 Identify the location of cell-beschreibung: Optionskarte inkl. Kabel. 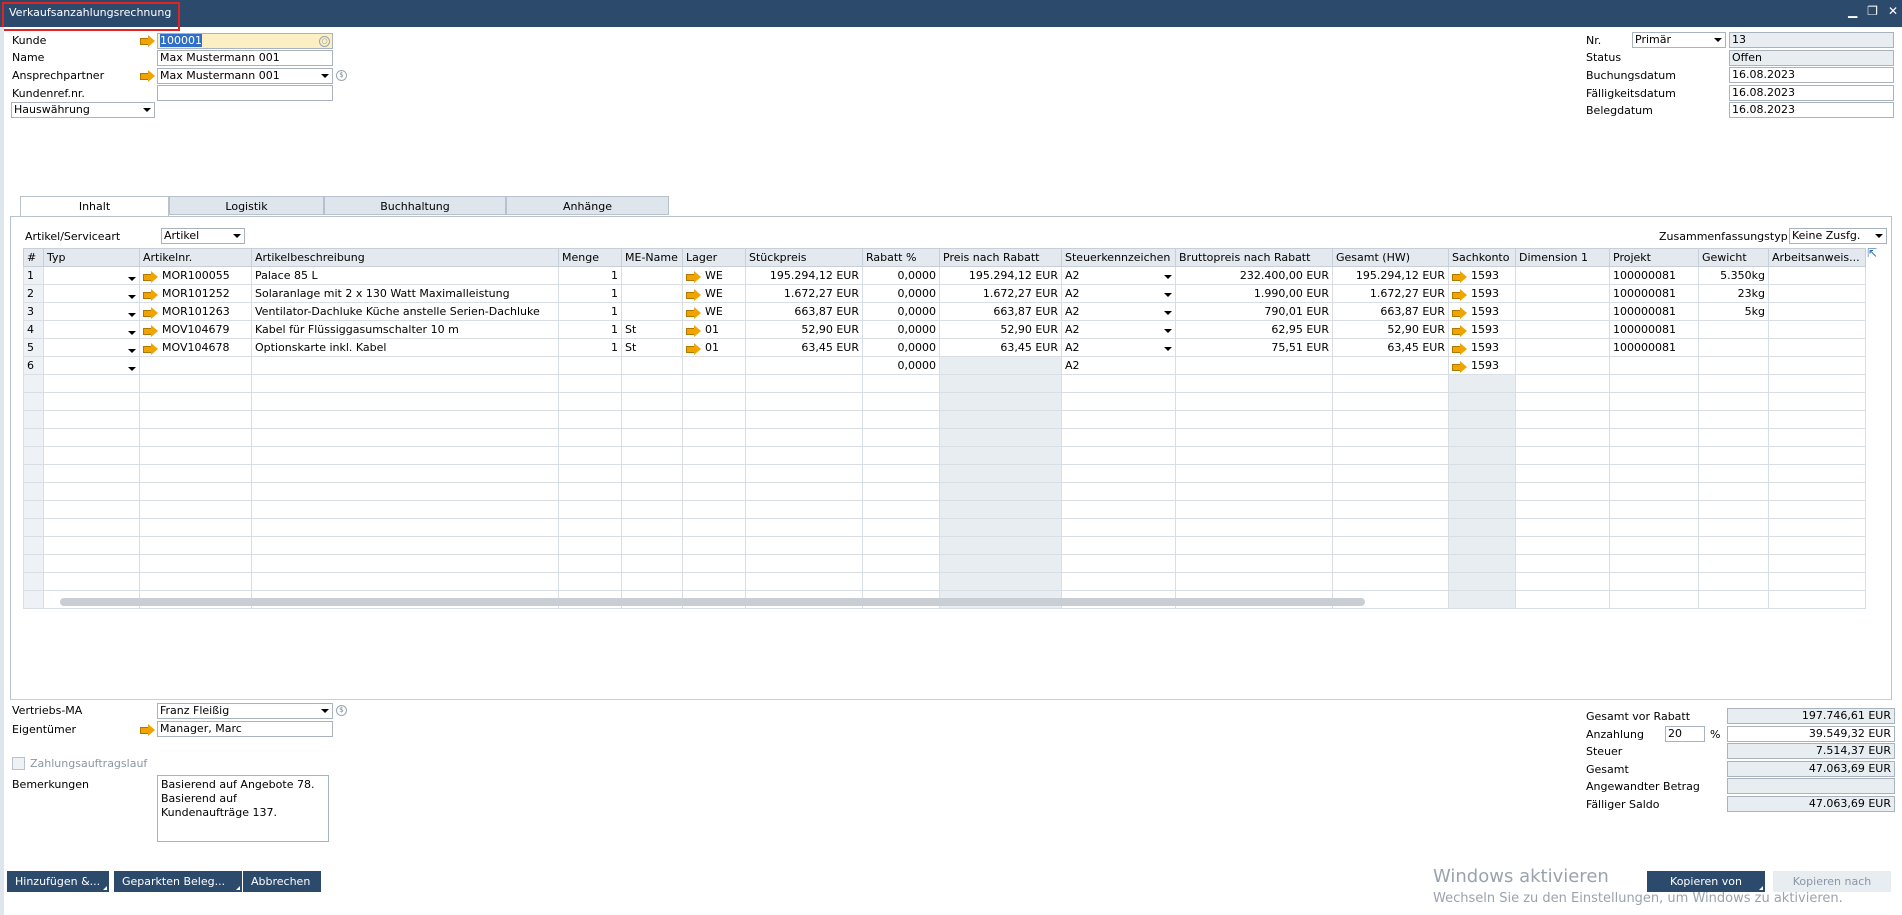
(405, 347).